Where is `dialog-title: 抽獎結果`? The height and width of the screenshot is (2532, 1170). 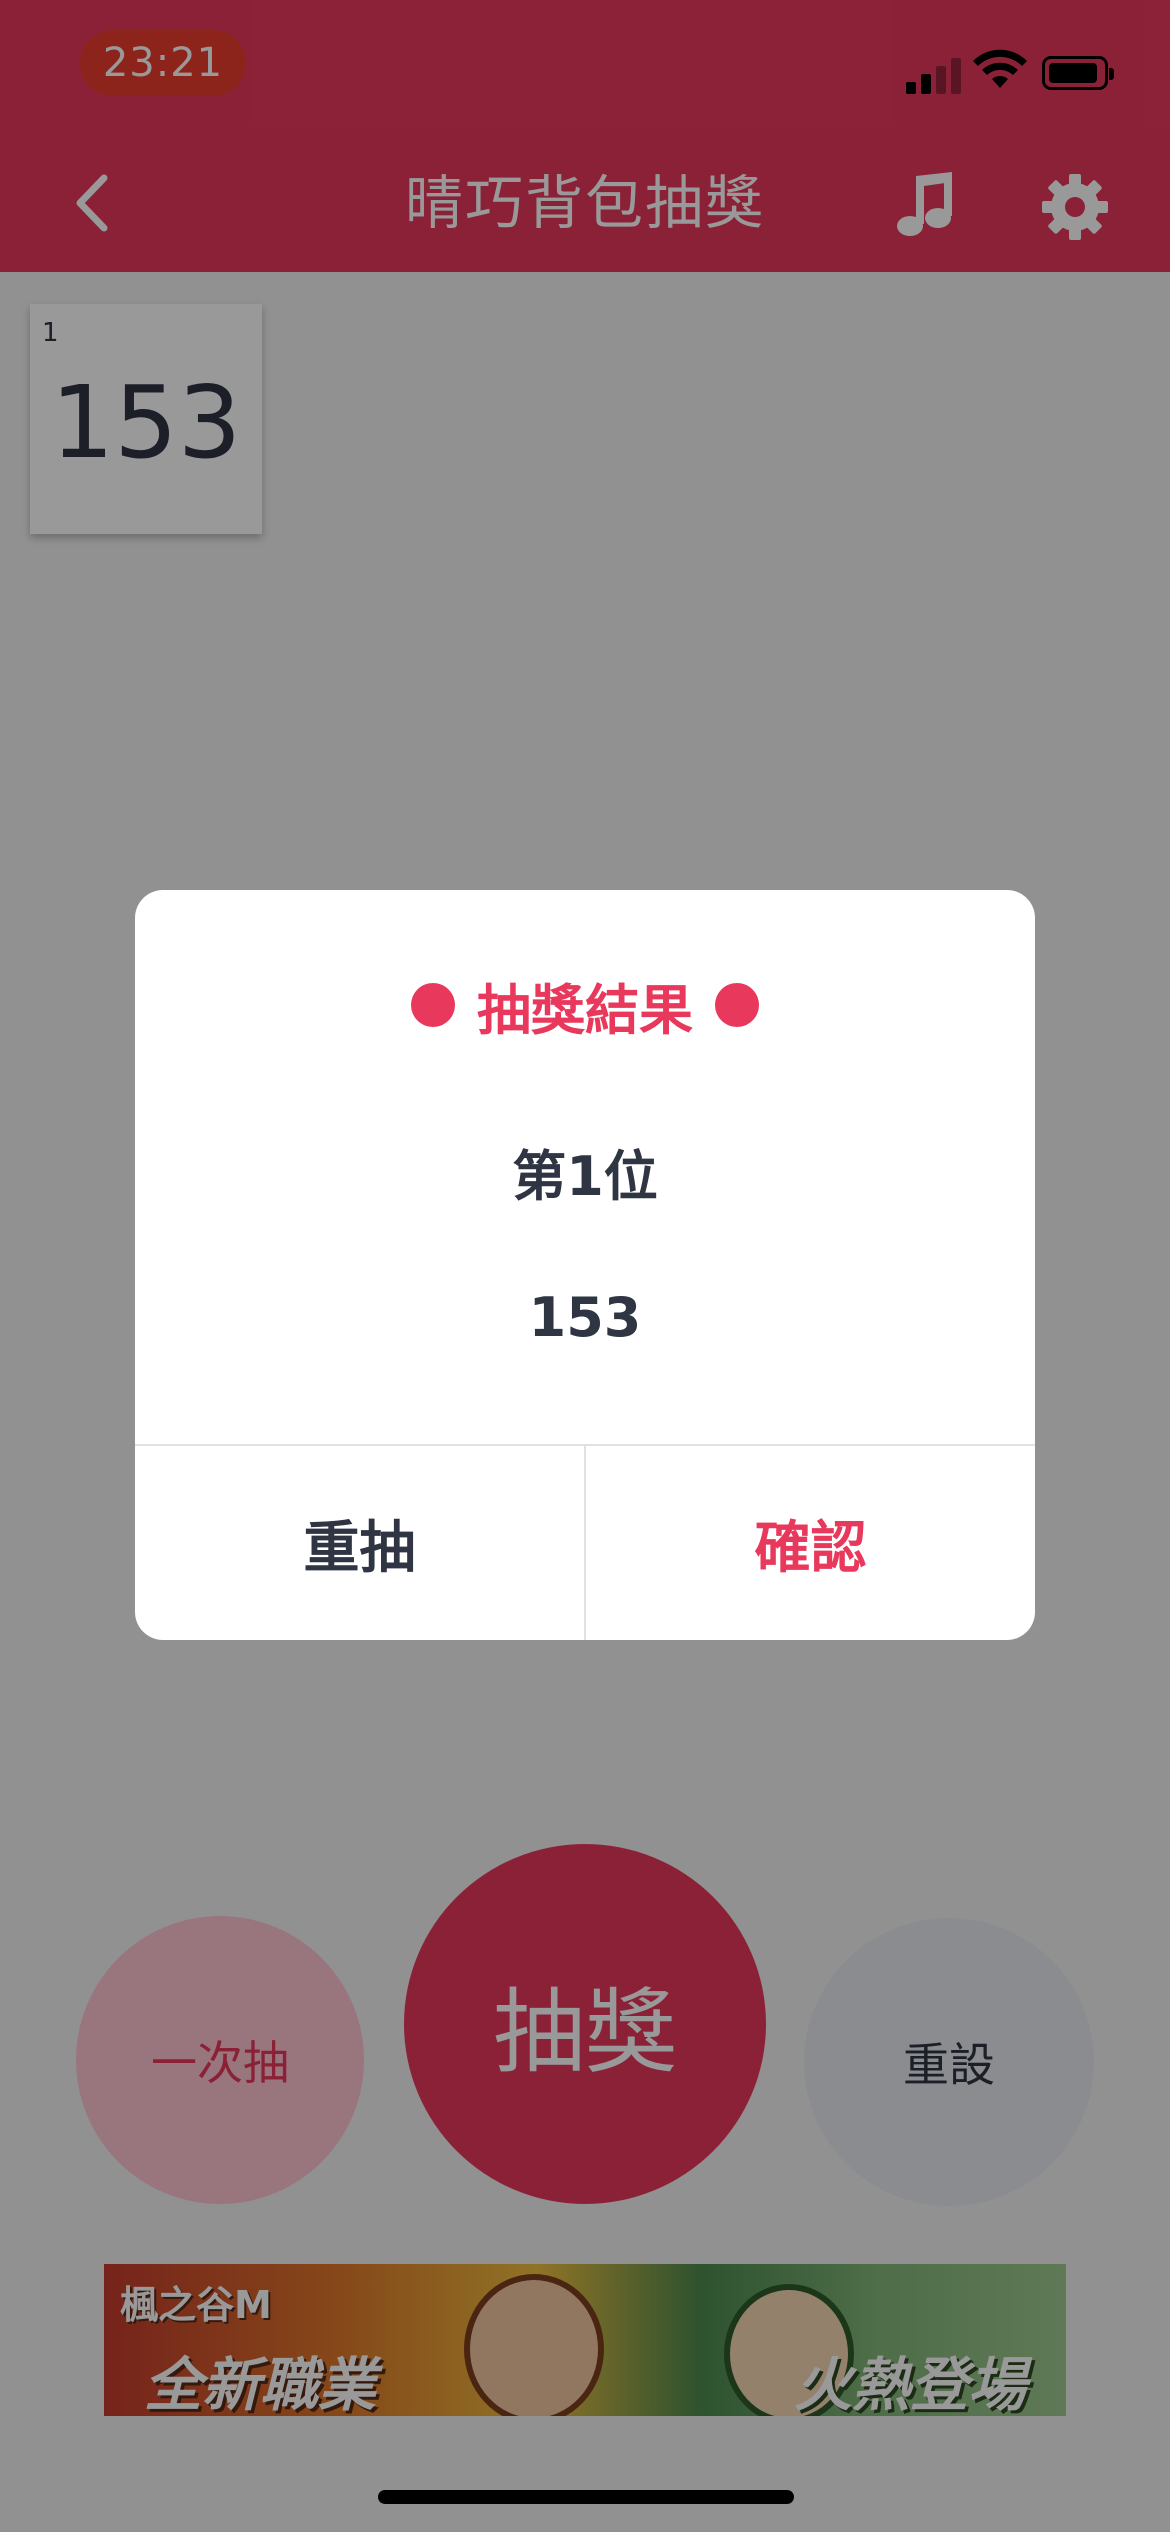
dialog-title: 抽獎結果 is located at coordinates (585, 1006).